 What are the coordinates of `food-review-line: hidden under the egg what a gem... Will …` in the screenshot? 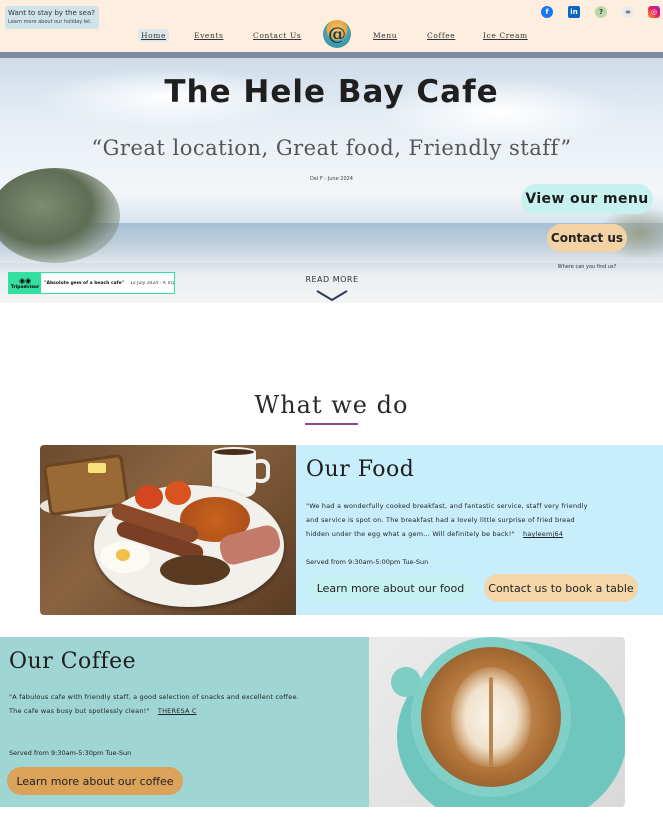 It's located at (410, 534).